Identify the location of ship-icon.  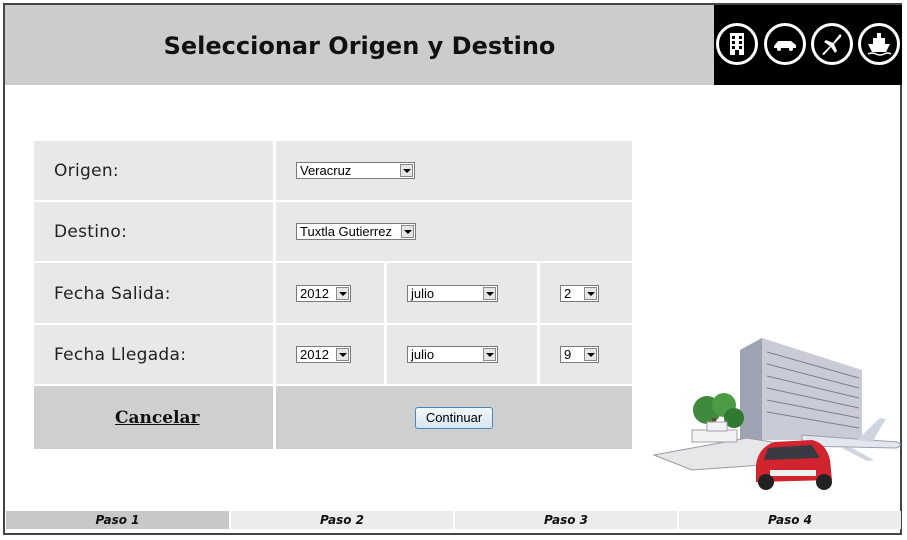
(879, 44).